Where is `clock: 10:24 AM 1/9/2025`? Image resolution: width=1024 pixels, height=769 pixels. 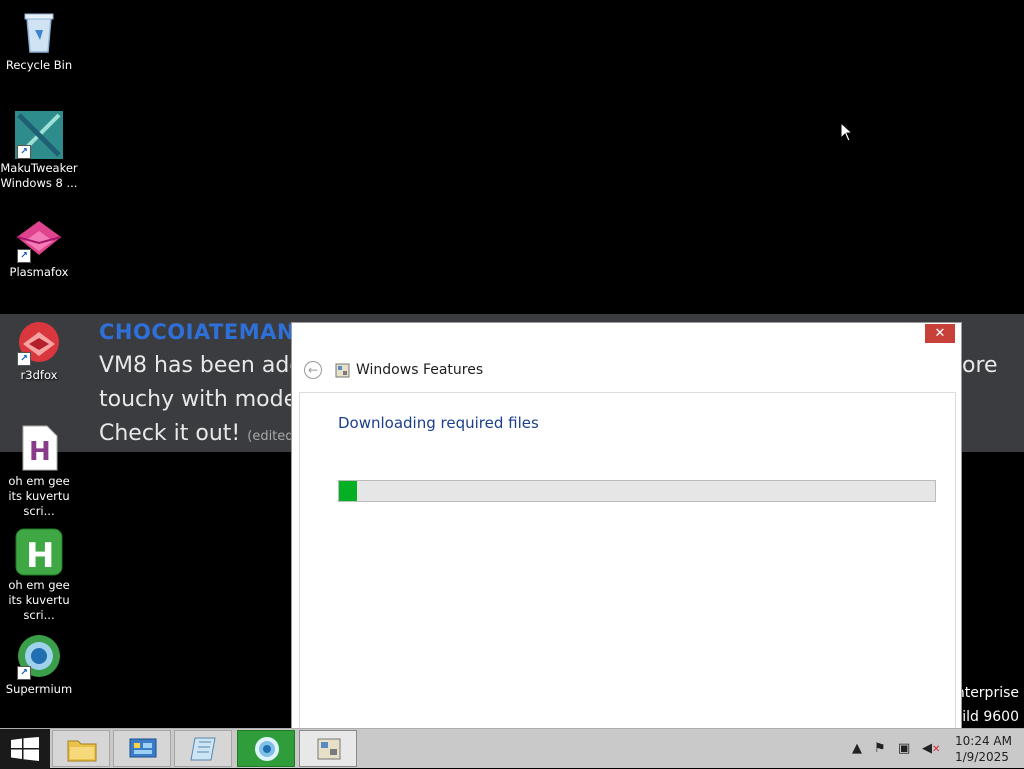 clock: 10:24 AM 1/9/2025 is located at coordinates (985, 749).